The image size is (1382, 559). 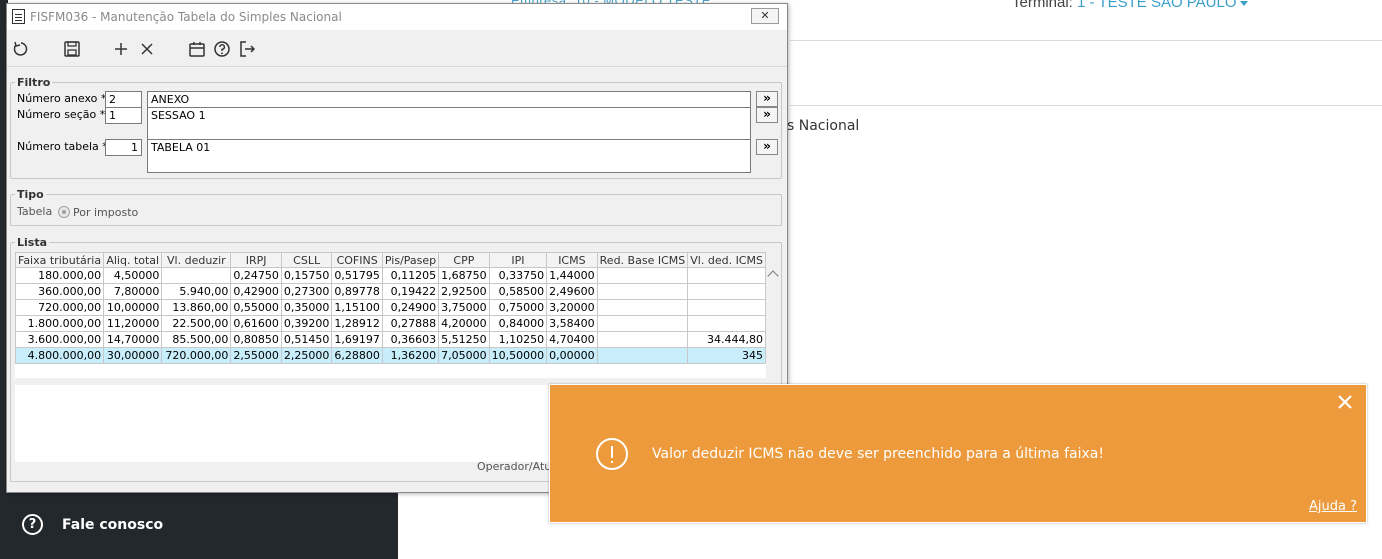 What do you see at coordinates (572, 339) in the screenshot?
I see `table-cell: 4,70400` at bounding box center [572, 339].